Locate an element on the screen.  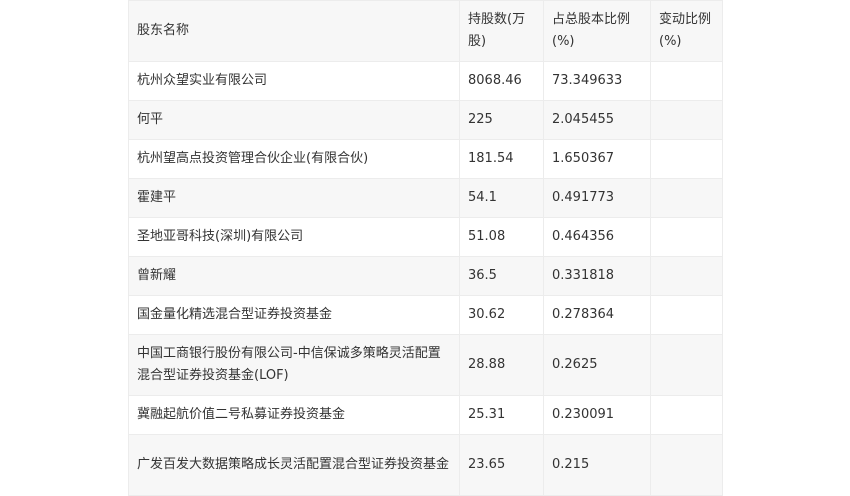
cell-ratio: 0.278364 is located at coordinates (597, 315).